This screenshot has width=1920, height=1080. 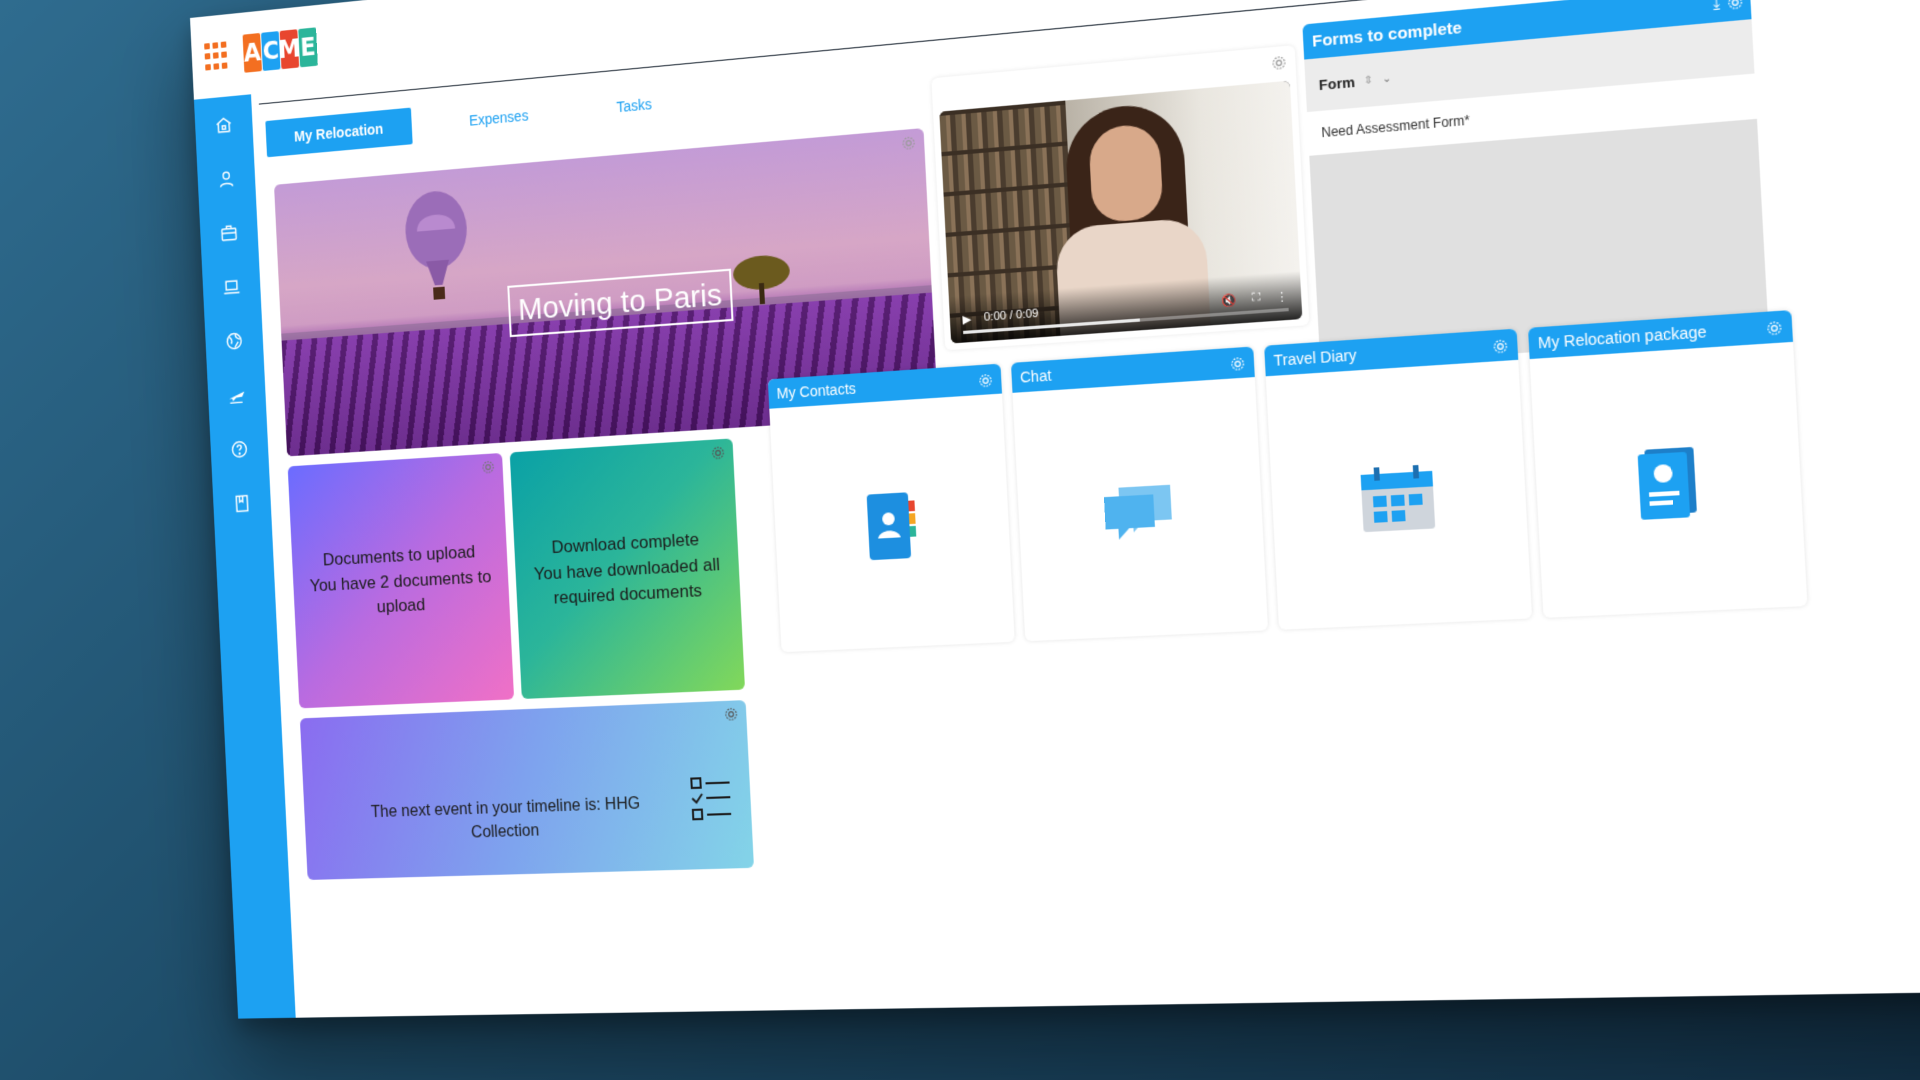 I want to click on chevron-down-icon: ⌄, so click(x=1387, y=78).